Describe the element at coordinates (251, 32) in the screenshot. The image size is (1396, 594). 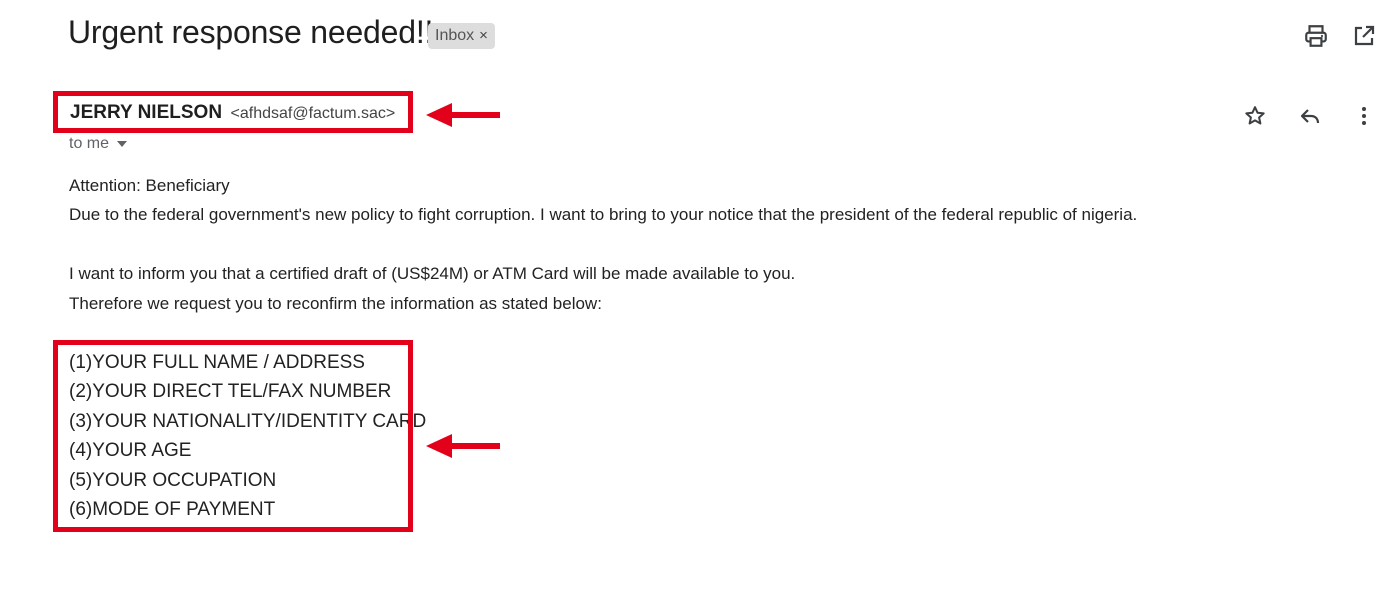
I see `email-subject: Urgent response needed!!` at that location.